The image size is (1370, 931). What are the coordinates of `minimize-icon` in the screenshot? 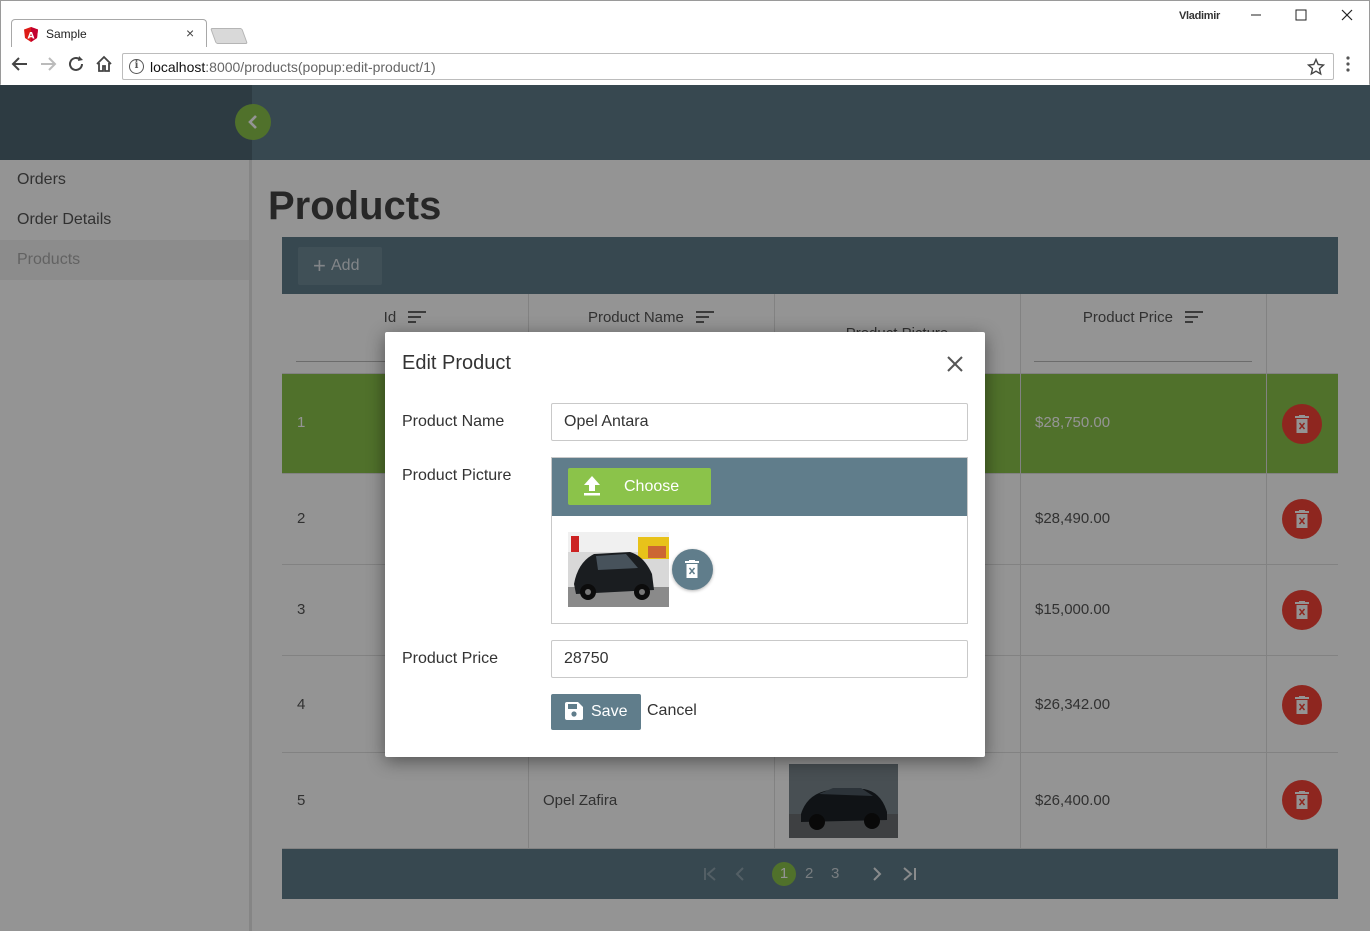 It's located at (1256, 17).